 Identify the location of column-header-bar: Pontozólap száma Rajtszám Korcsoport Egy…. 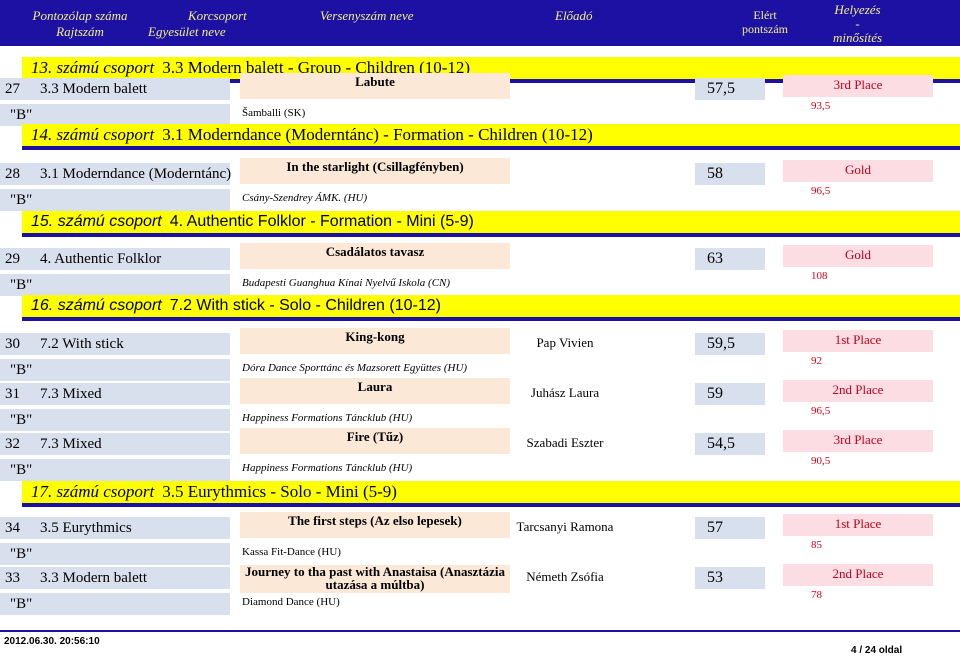
(480, 23).